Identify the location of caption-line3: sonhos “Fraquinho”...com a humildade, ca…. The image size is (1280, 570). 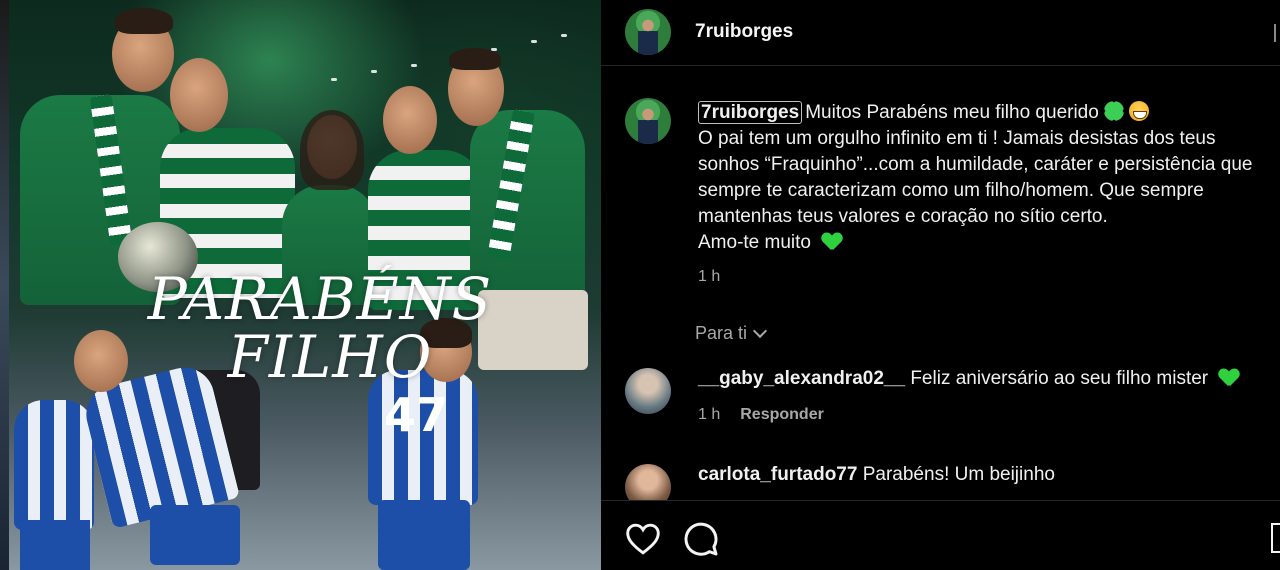
(975, 164).